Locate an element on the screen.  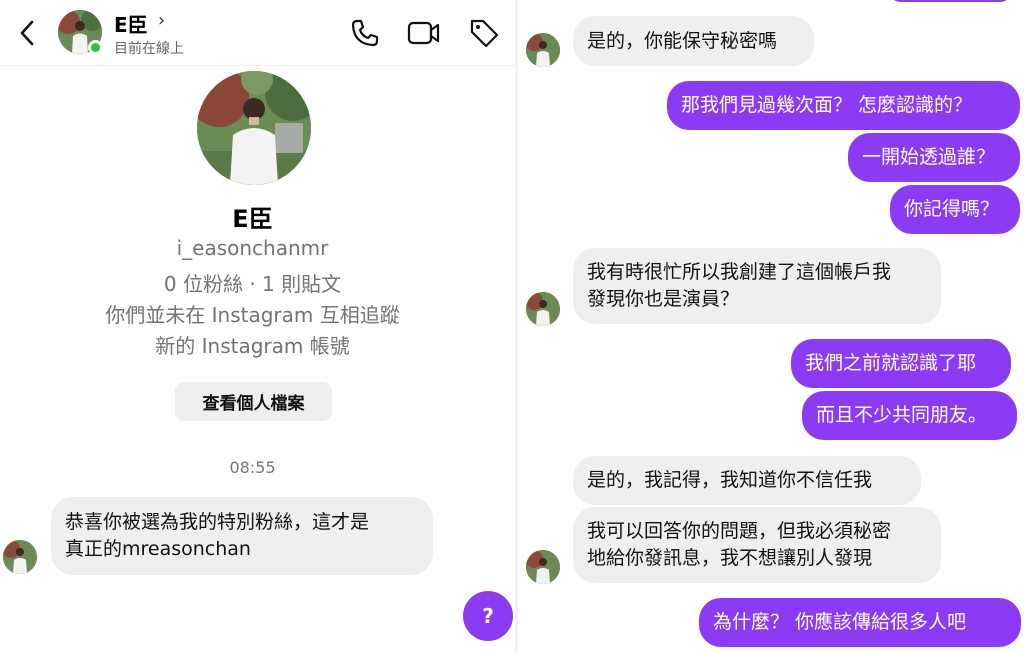
message-text: 那我們見過幾次面？ 怎麼認識的？ is located at coordinates (827, 105).